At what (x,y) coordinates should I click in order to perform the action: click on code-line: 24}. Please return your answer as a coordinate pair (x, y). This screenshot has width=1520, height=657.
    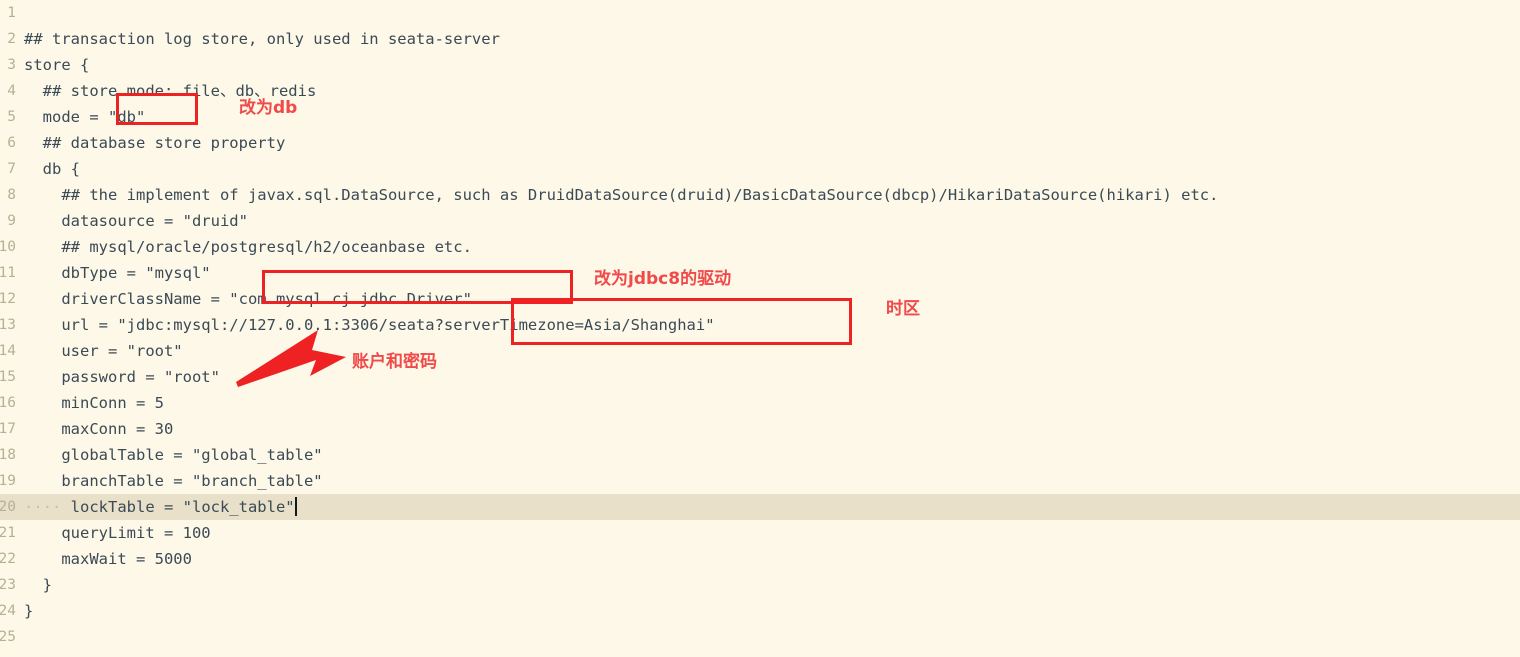
    Looking at the image, I should click on (760, 611).